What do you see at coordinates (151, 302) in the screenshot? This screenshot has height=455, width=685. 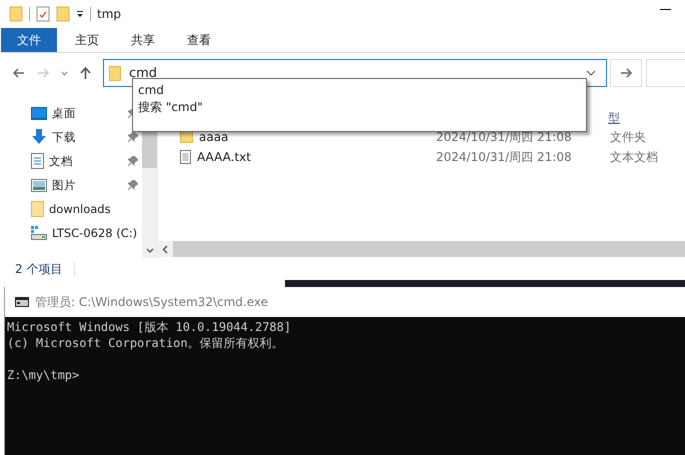 I see `window-title: 管理员: C:\Windows\System32\cmd.exe` at bounding box center [151, 302].